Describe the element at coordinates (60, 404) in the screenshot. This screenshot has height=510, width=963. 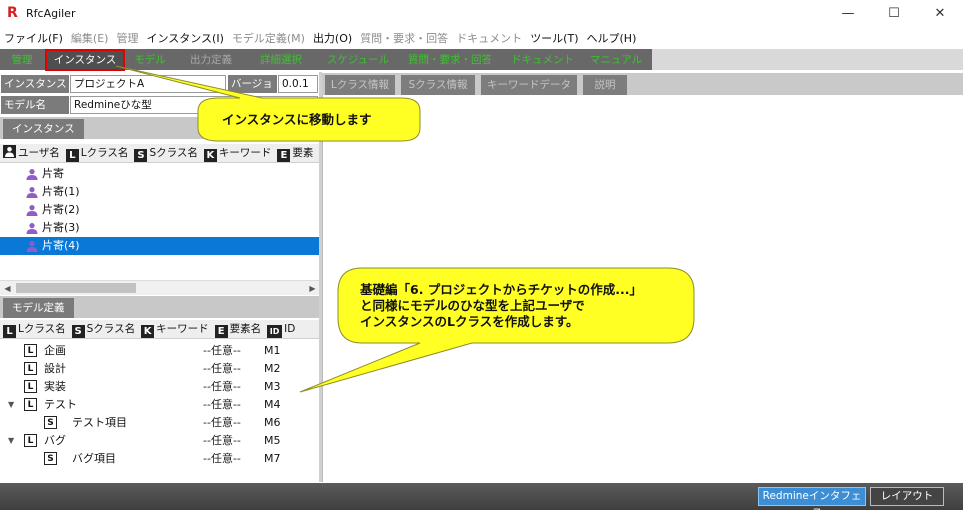
I see `model-row-name: テスト` at that location.